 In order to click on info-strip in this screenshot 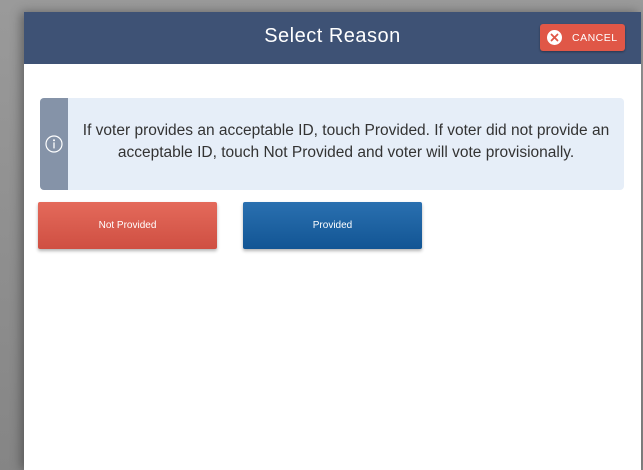, I will do `click(54, 144)`.